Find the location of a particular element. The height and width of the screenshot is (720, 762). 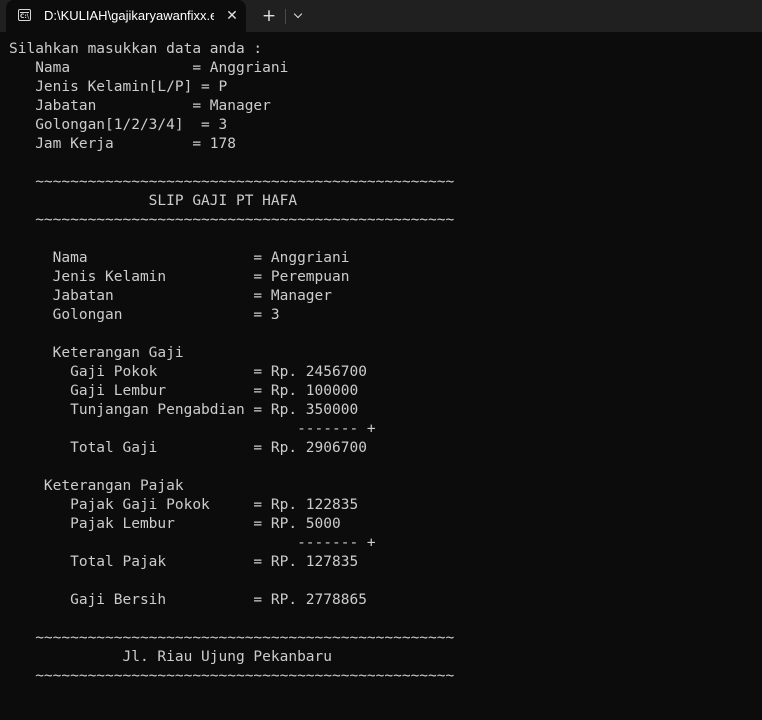

console-icon-glyph: C:\ is located at coordinates (24, 16).